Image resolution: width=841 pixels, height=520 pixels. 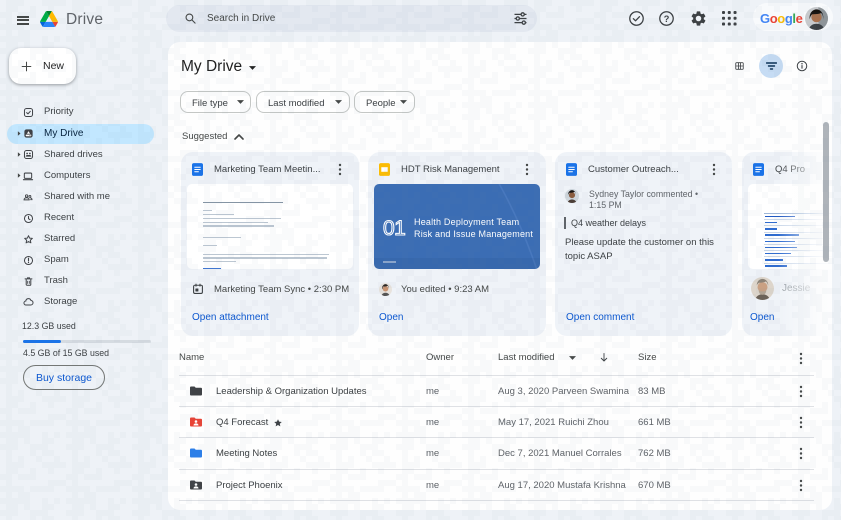 What do you see at coordinates (394, 228) in the screenshot?
I see `svg-text: 01` at bounding box center [394, 228].